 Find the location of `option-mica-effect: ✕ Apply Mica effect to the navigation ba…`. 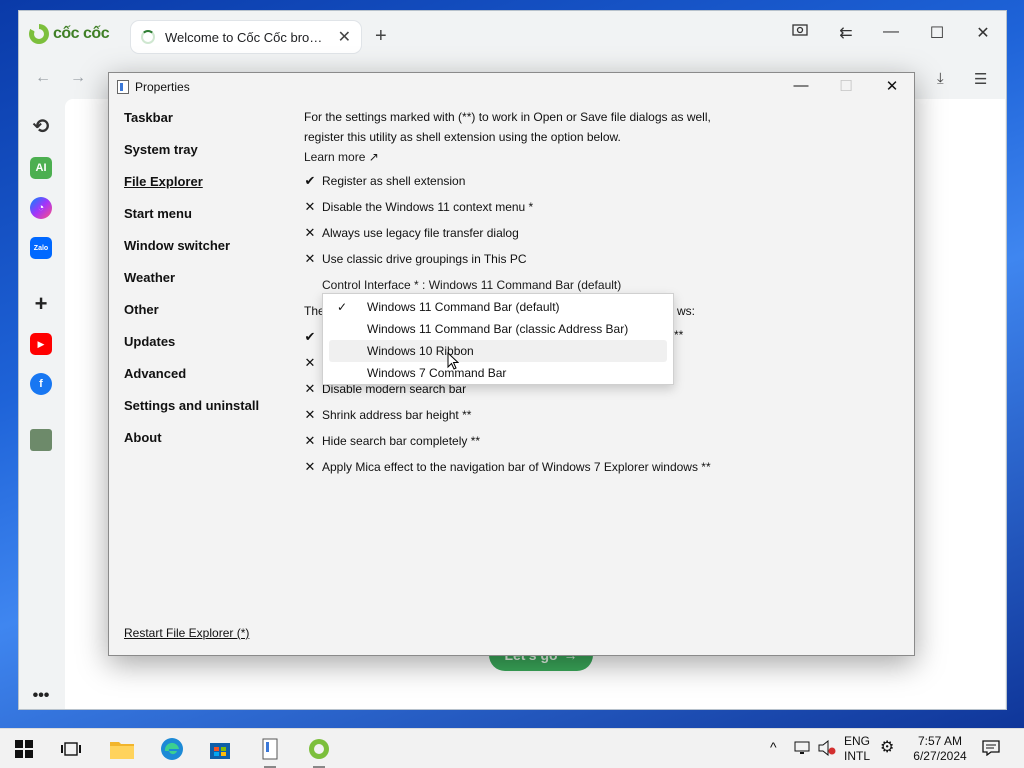

option-mica-effect: ✕ Apply Mica effect to the navigation ba… is located at coordinates (507, 467).